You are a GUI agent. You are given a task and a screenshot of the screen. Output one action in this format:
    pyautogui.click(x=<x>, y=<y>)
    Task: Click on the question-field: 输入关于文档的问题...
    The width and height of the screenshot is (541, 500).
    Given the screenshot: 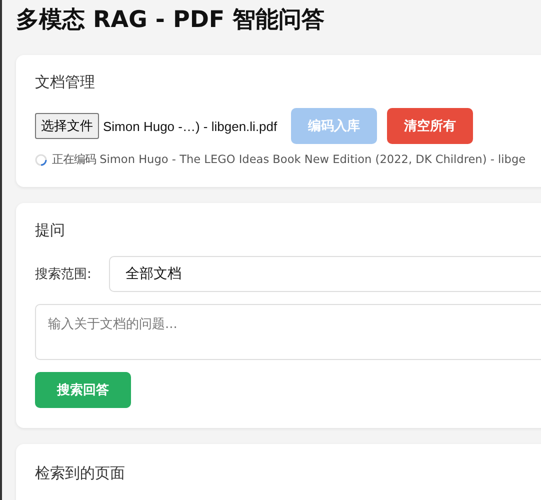 What is the action you would take?
    pyautogui.click(x=288, y=332)
    